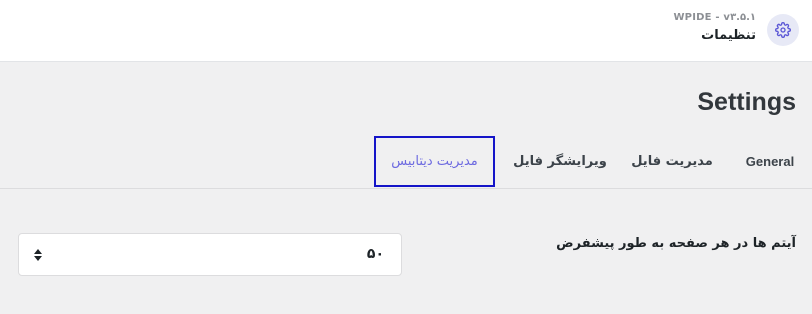 Image resolution: width=812 pixels, height=314 pixels. I want to click on tab-file-editor: ویرایشگر فایل, so click(560, 161).